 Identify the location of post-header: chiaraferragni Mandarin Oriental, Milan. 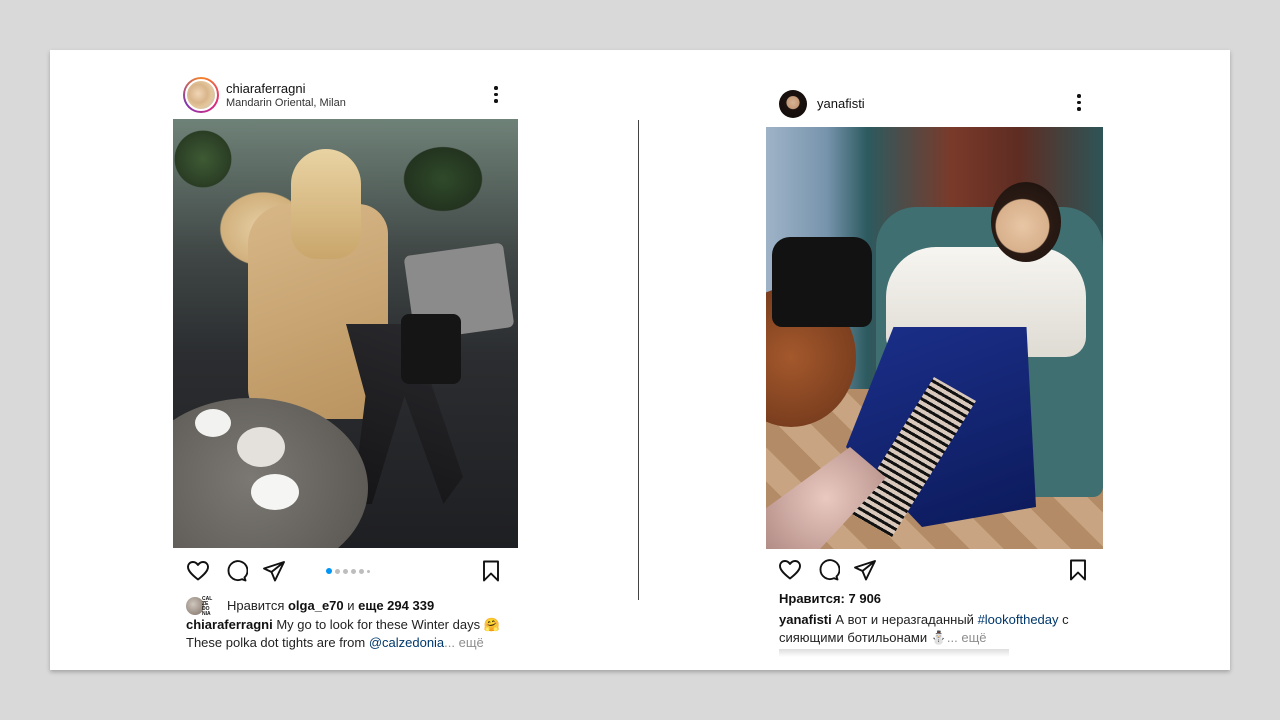
(345, 97).